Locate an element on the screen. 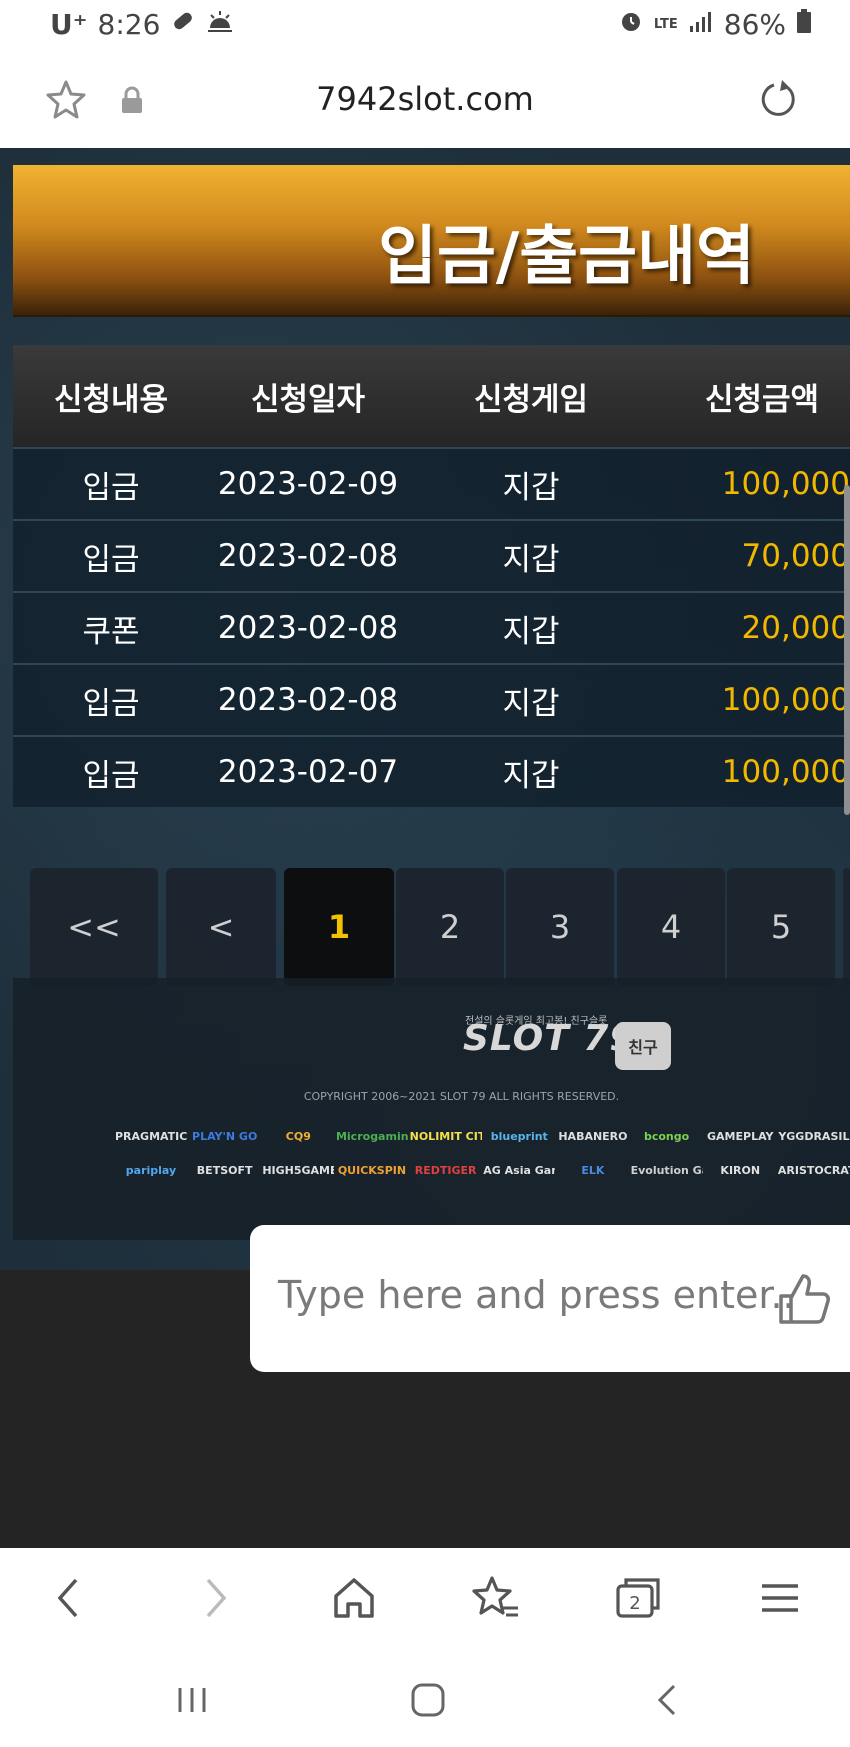 The height and width of the screenshot is (1747, 850). row-amount: 20,000 is located at coordinates (795, 628).